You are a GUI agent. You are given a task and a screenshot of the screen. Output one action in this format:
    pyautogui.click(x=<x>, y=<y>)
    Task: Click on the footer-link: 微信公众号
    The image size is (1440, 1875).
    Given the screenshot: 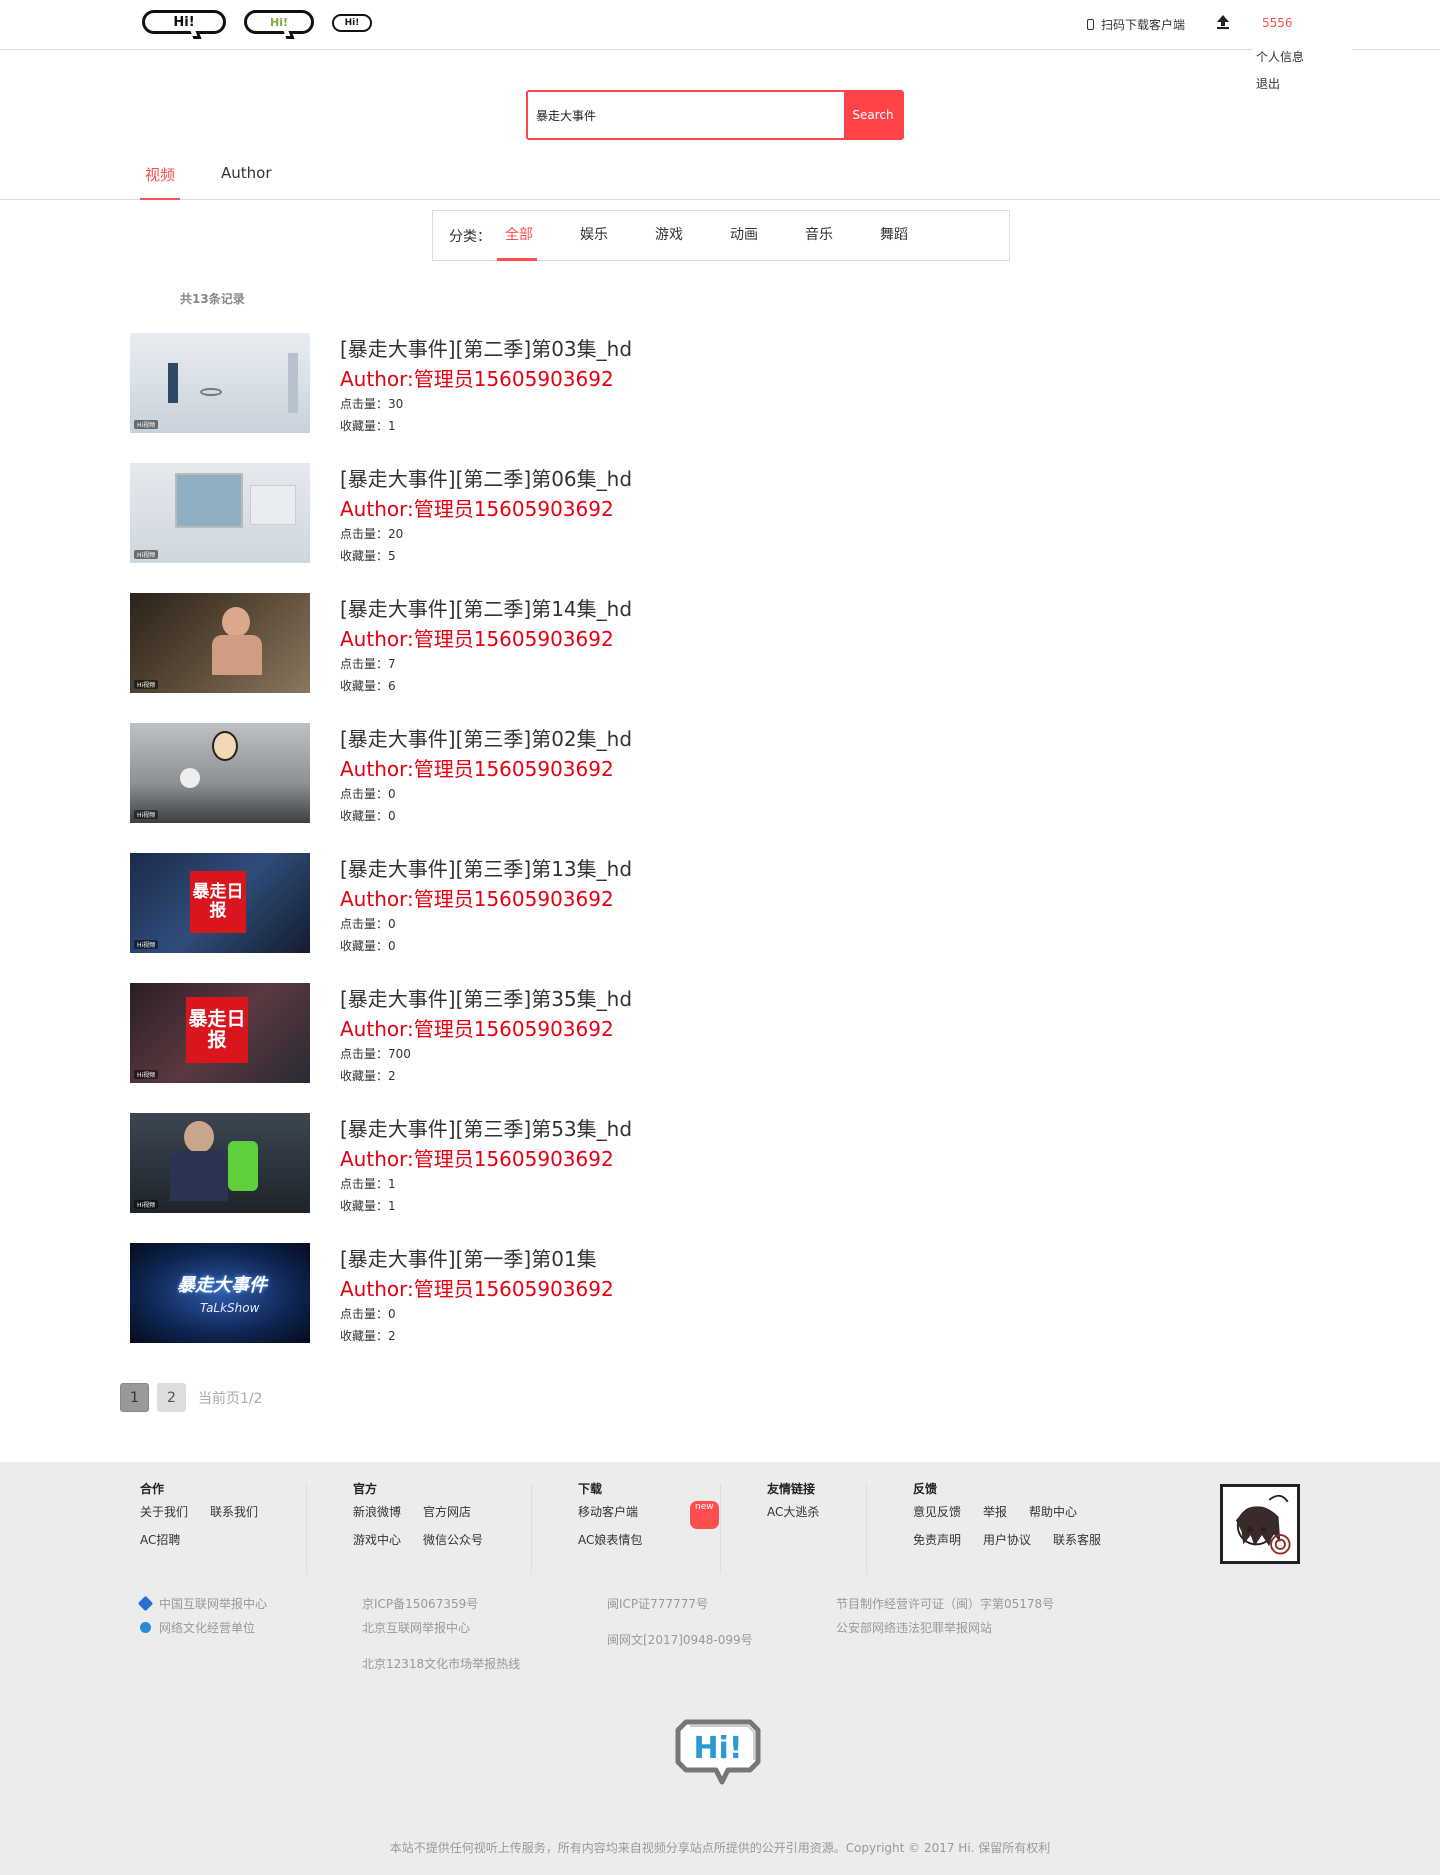 What is the action you would take?
    pyautogui.click(x=453, y=1543)
    